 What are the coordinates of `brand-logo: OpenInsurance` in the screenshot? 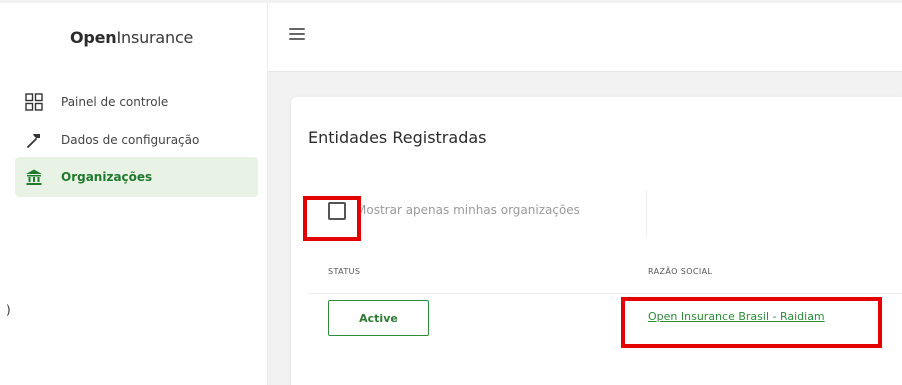 It's located at (131, 37).